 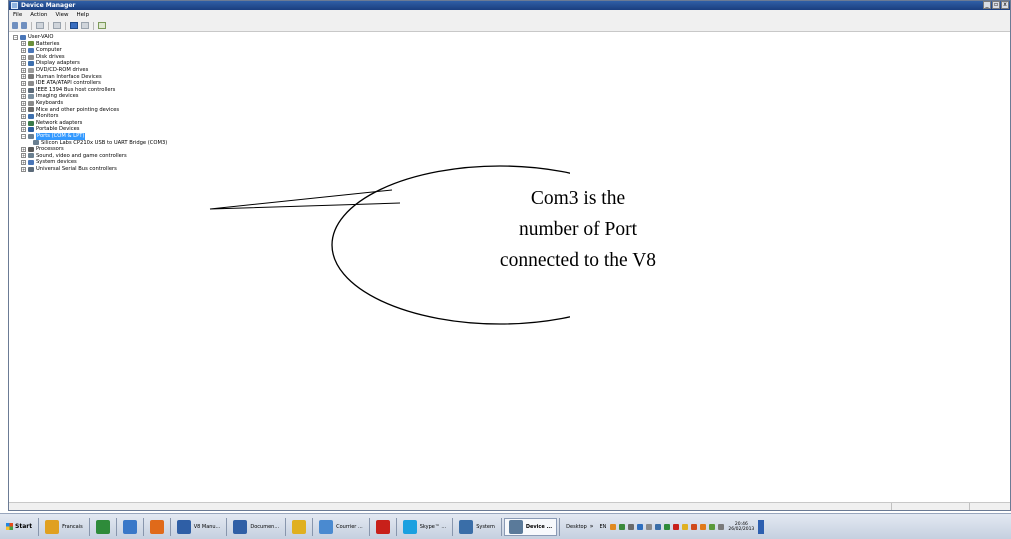 I want to click on tree-item: + IEEE 1394 Bus host controllers, so click(x=90, y=90).